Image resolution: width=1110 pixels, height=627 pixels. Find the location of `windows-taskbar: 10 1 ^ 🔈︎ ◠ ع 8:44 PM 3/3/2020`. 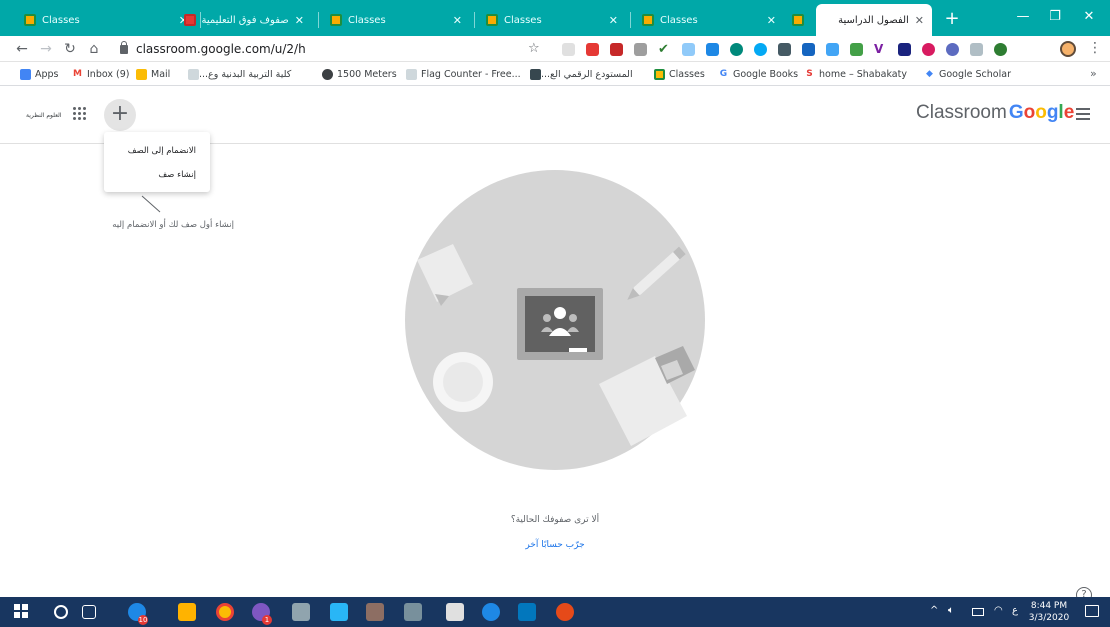

windows-taskbar: 10 1 ^ 🔈︎ ◠ ع 8:44 PM 3/3/2020 is located at coordinates (555, 612).